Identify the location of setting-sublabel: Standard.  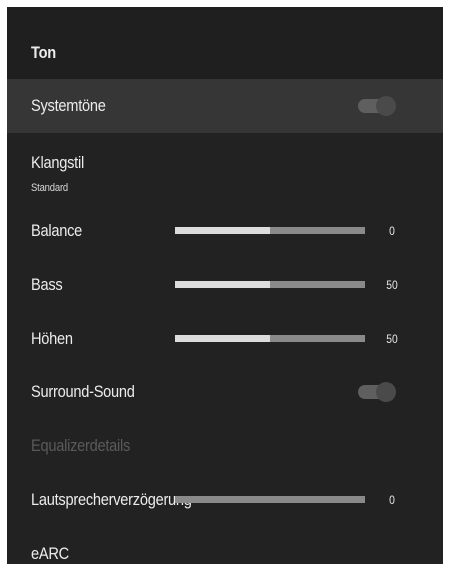
(50, 188).